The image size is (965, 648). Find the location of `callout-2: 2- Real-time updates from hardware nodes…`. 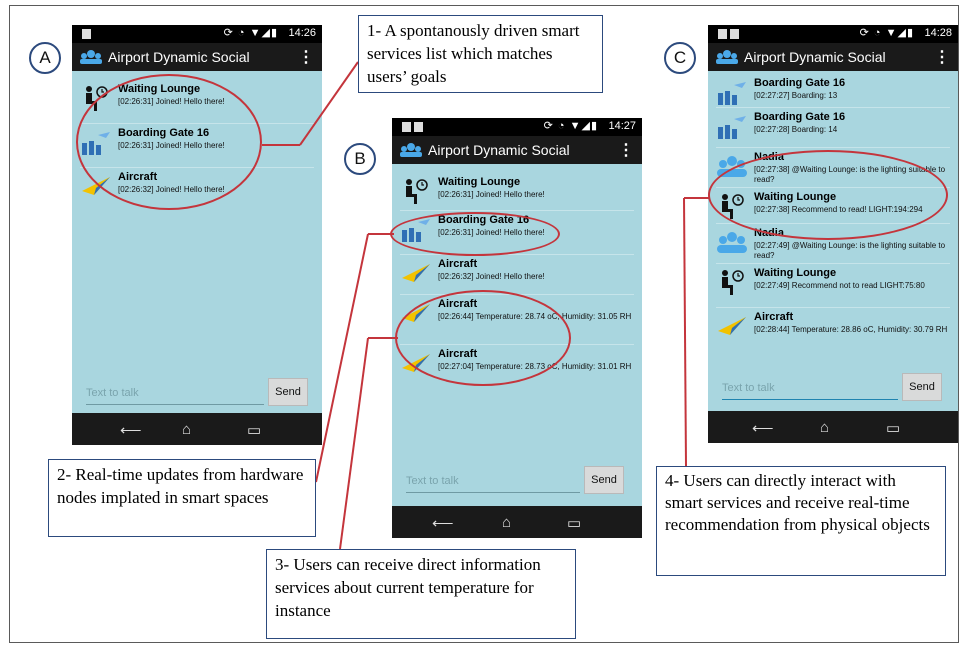

callout-2: 2- Real-time updates from hardware nodes… is located at coordinates (182, 498).